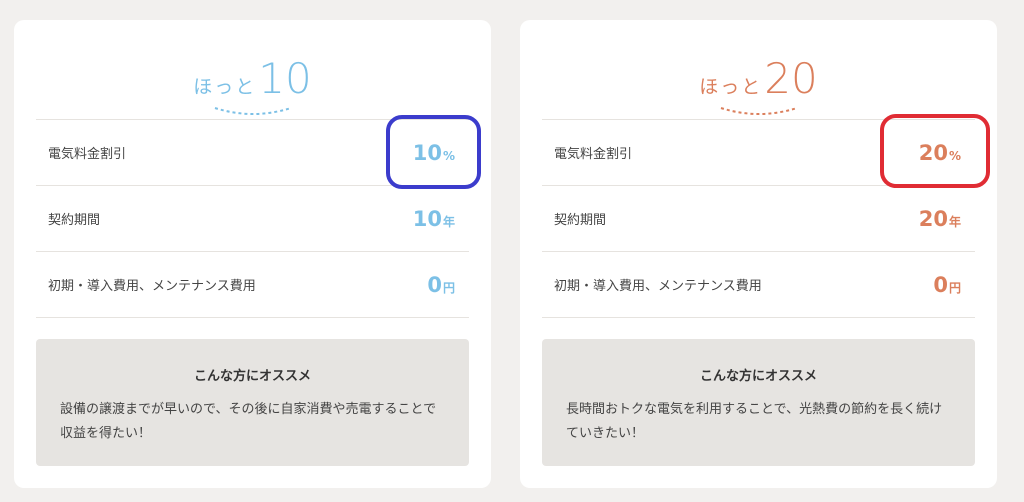 This screenshot has height=502, width=1024. I want to click on recommend-text: 長時間おトクな電気を利用することで、光熱費の節約を長く続けていきたい！, so click(754, 421).